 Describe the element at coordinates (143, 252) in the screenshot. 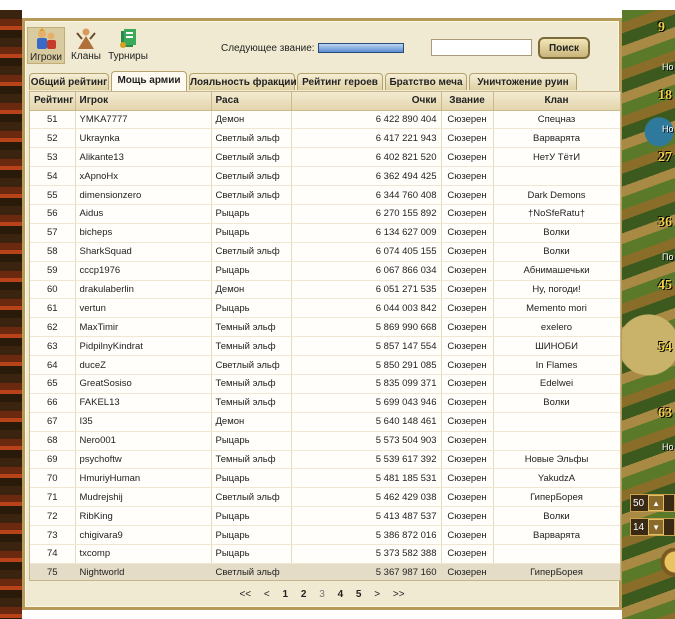

I see `cell-player: SharkSquad` at that location.